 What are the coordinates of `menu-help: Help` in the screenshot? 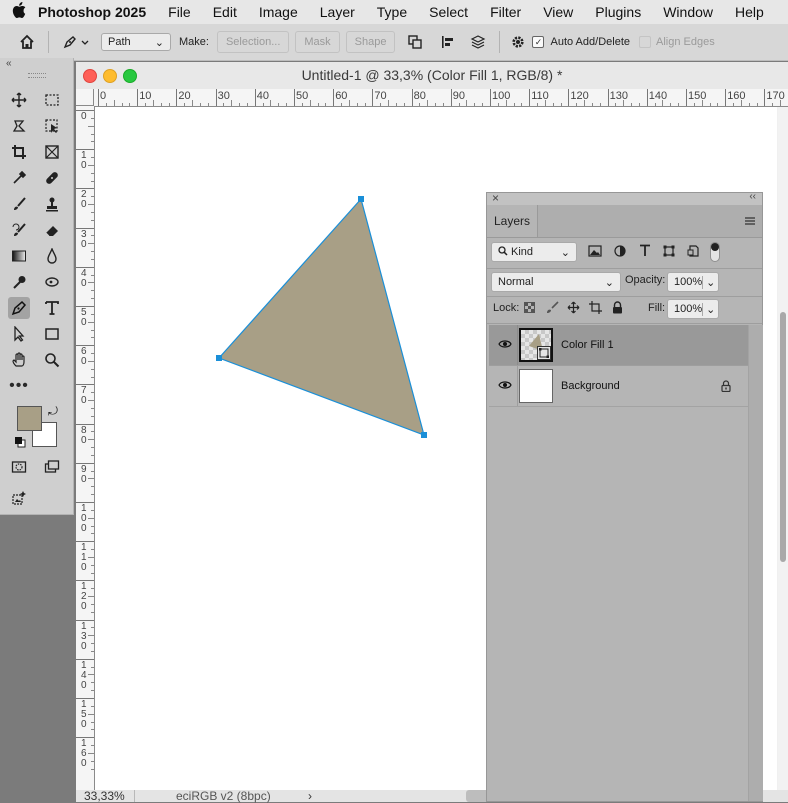 It's located at (749, 12).